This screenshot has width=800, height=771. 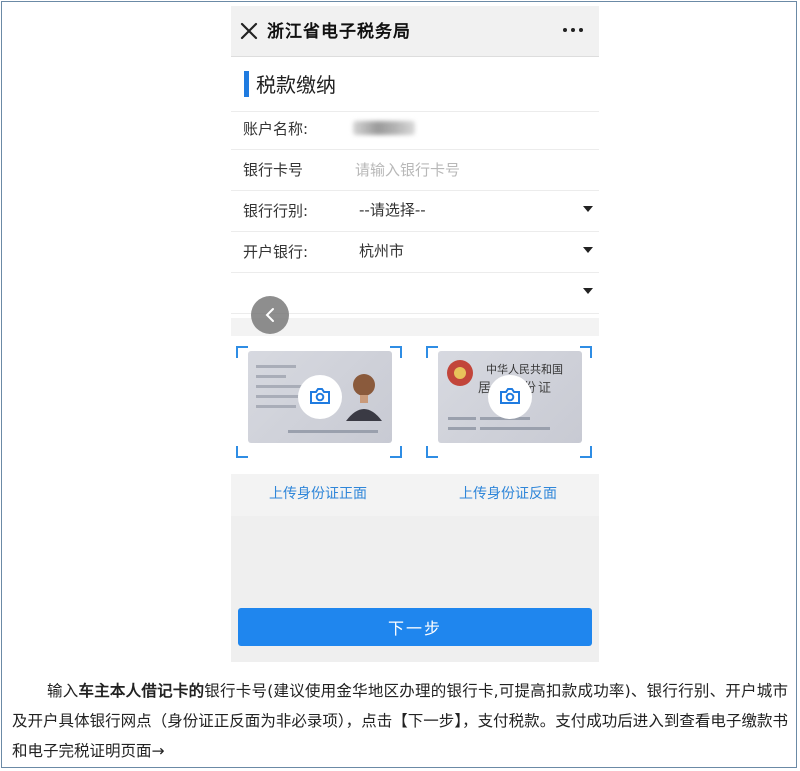 I want to click on bank-card-row: 银行卡号, so click(x=415, y=170).